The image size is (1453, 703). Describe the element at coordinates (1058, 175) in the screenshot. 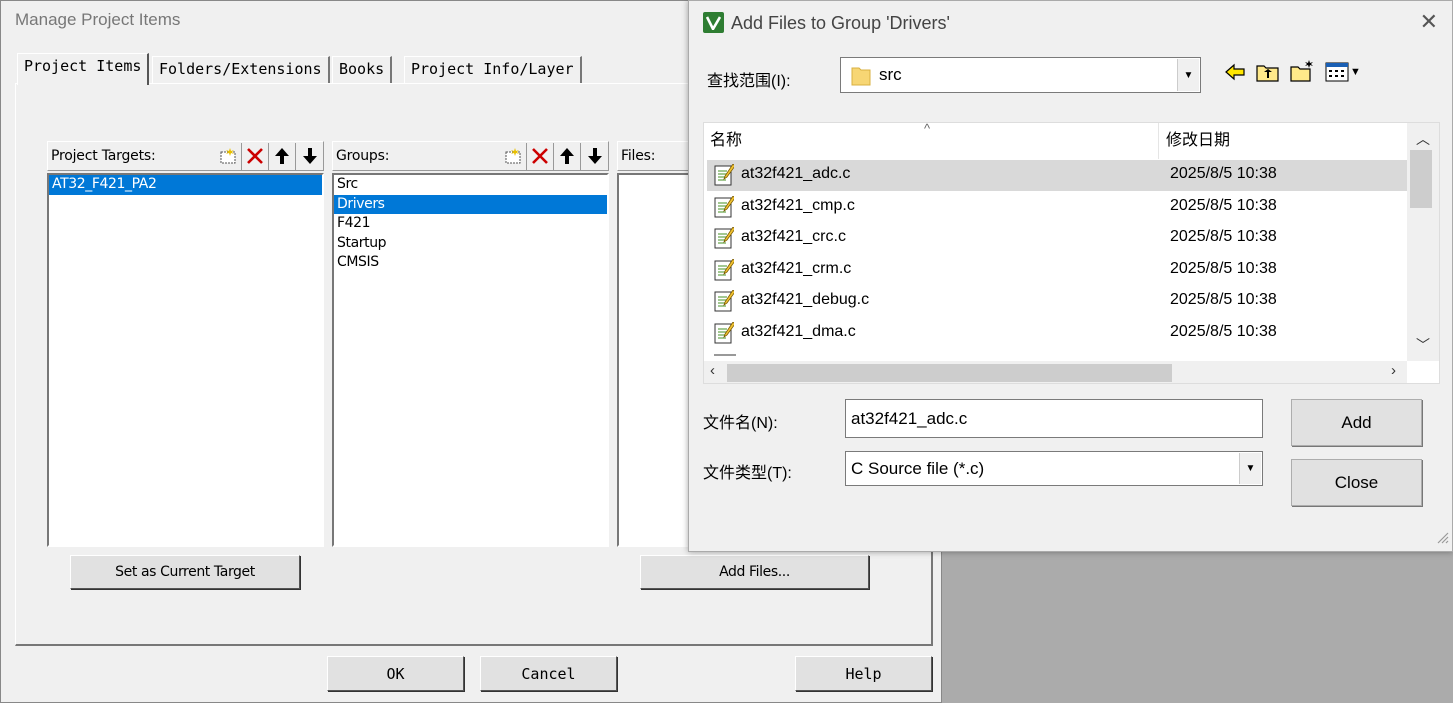

I see `file-row: at32f421_adc.c 2025/8/5 10:38` at that location.